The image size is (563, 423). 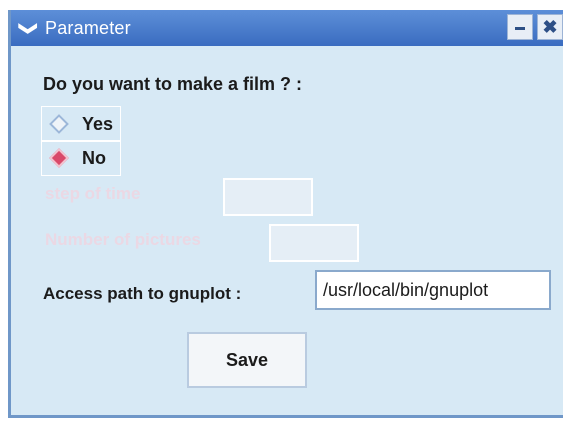 What do you see at coordinates (59, 124) in the screenshot?
I see `radio-unchecked-icon` at bounding box center [59, 124].